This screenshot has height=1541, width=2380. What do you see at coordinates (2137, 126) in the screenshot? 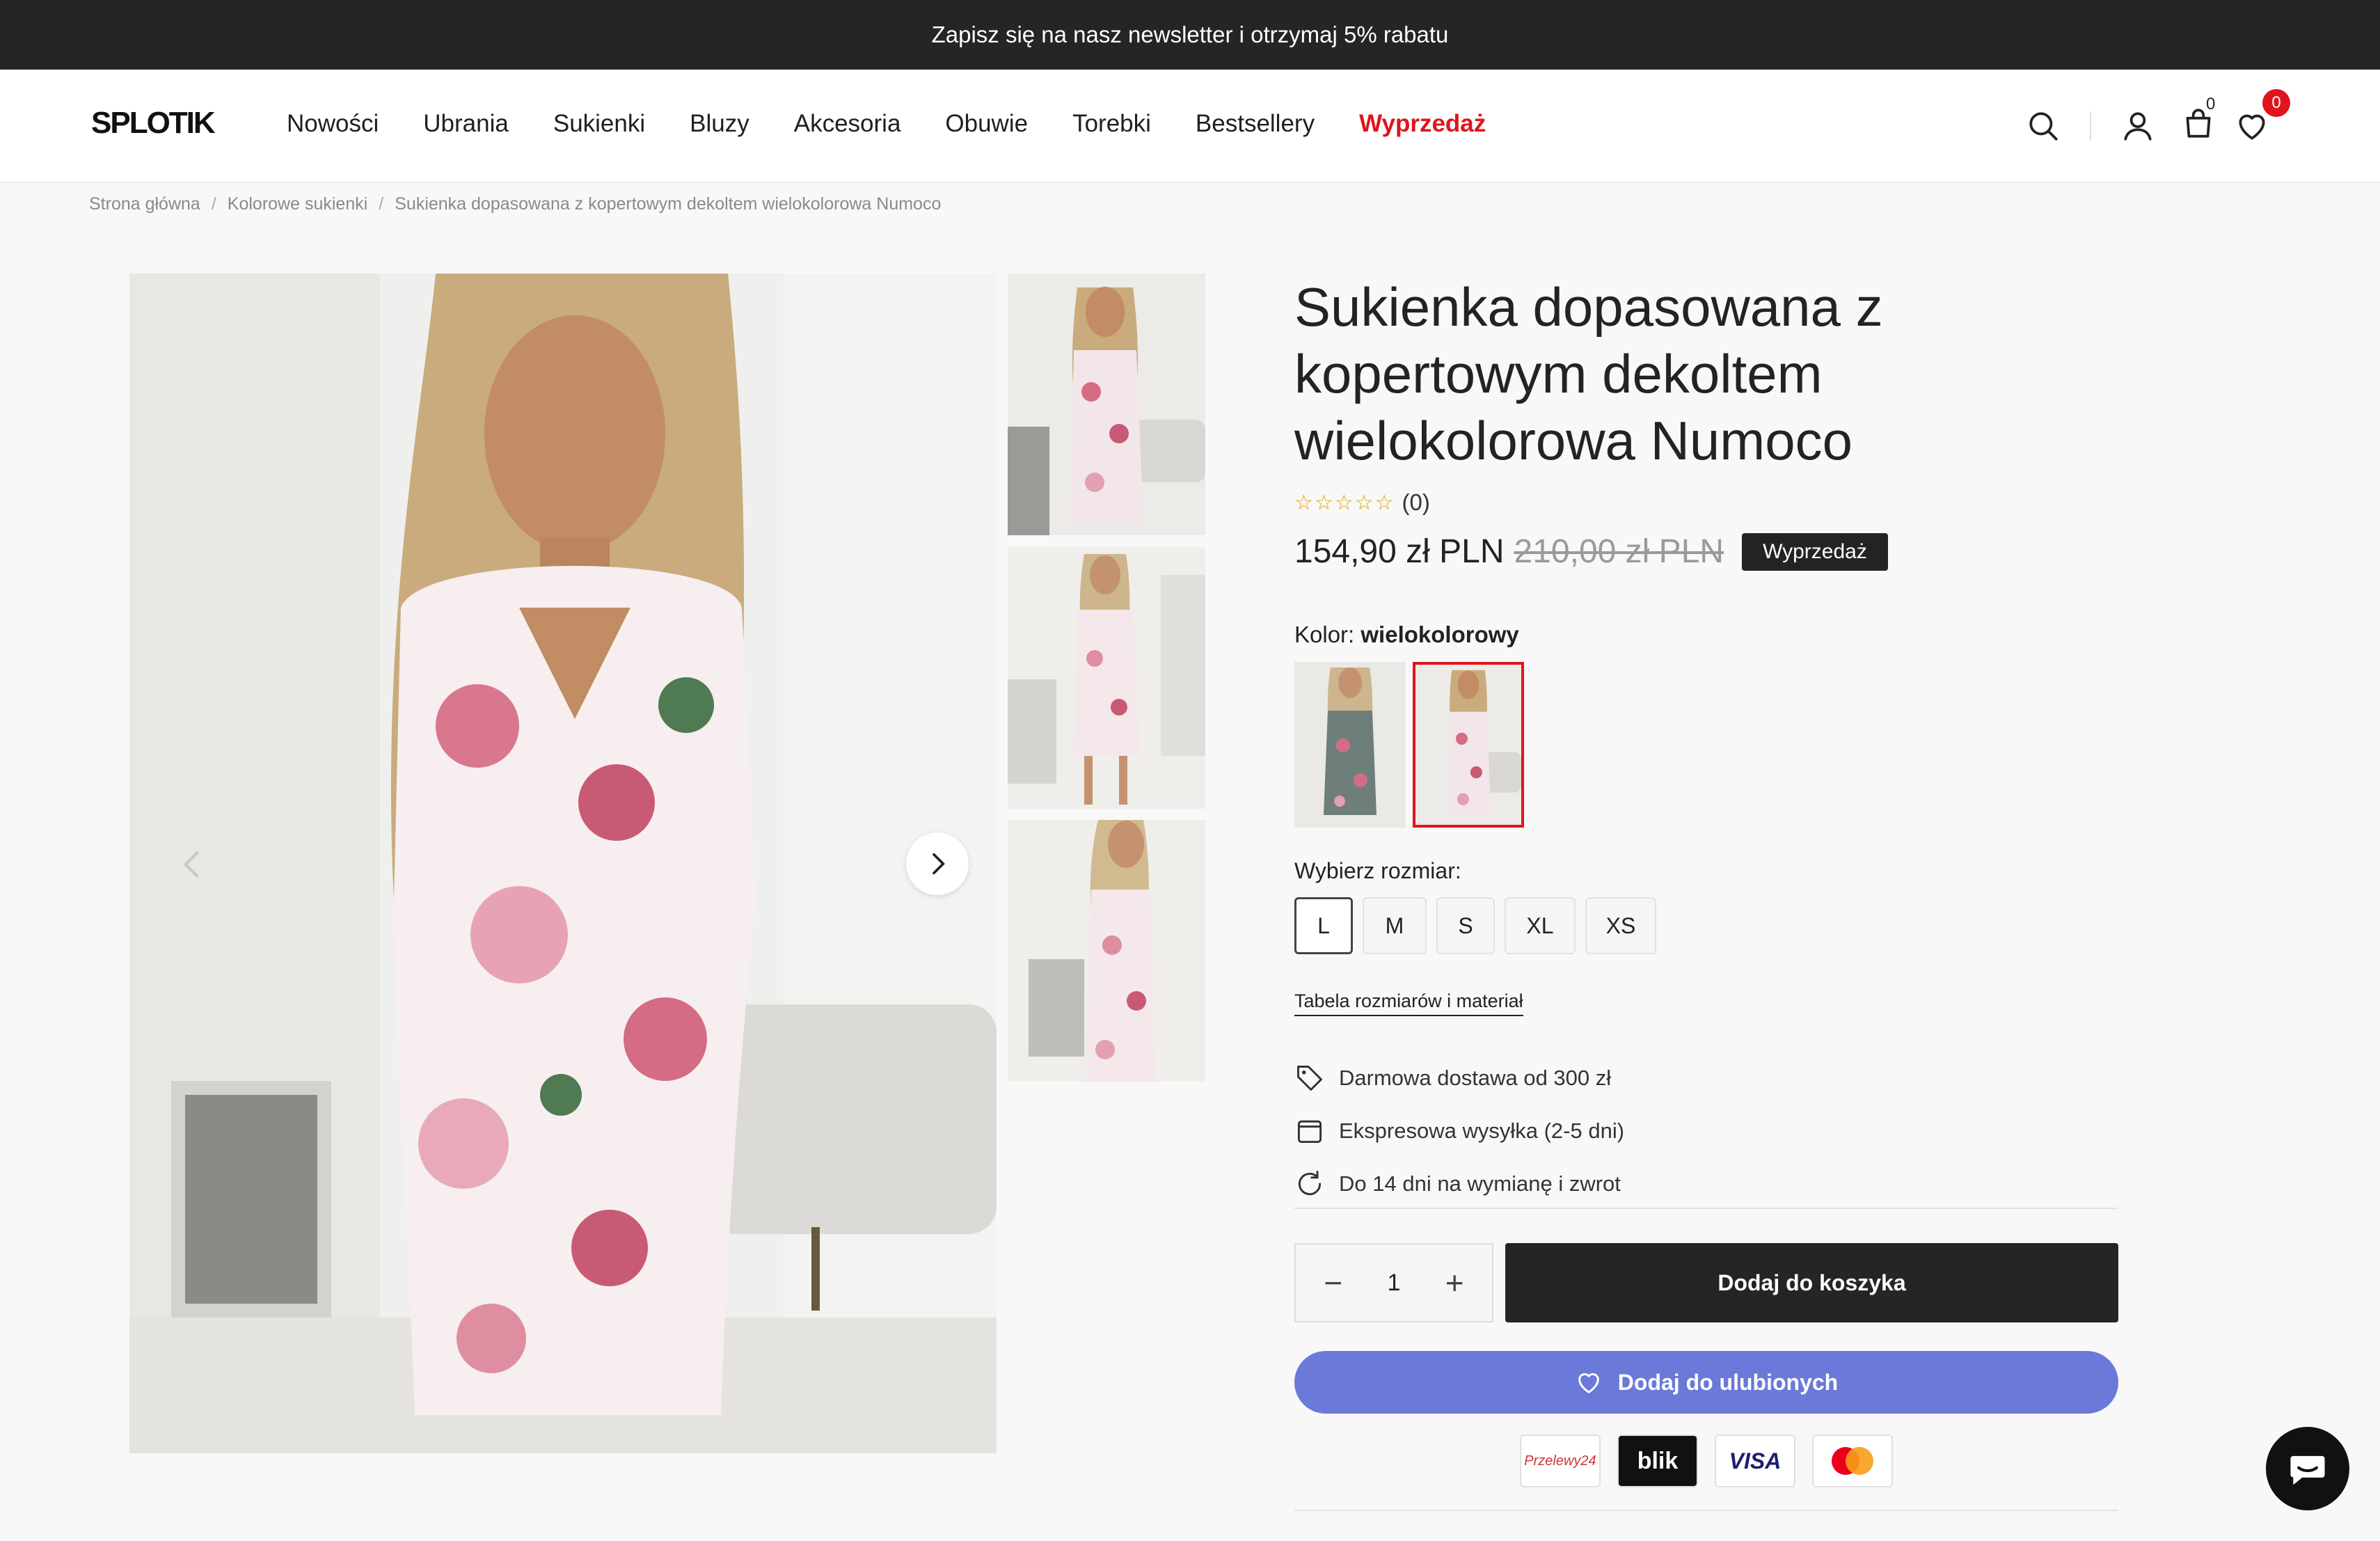
I see `account-icon` at bounding box center [2137, 126].